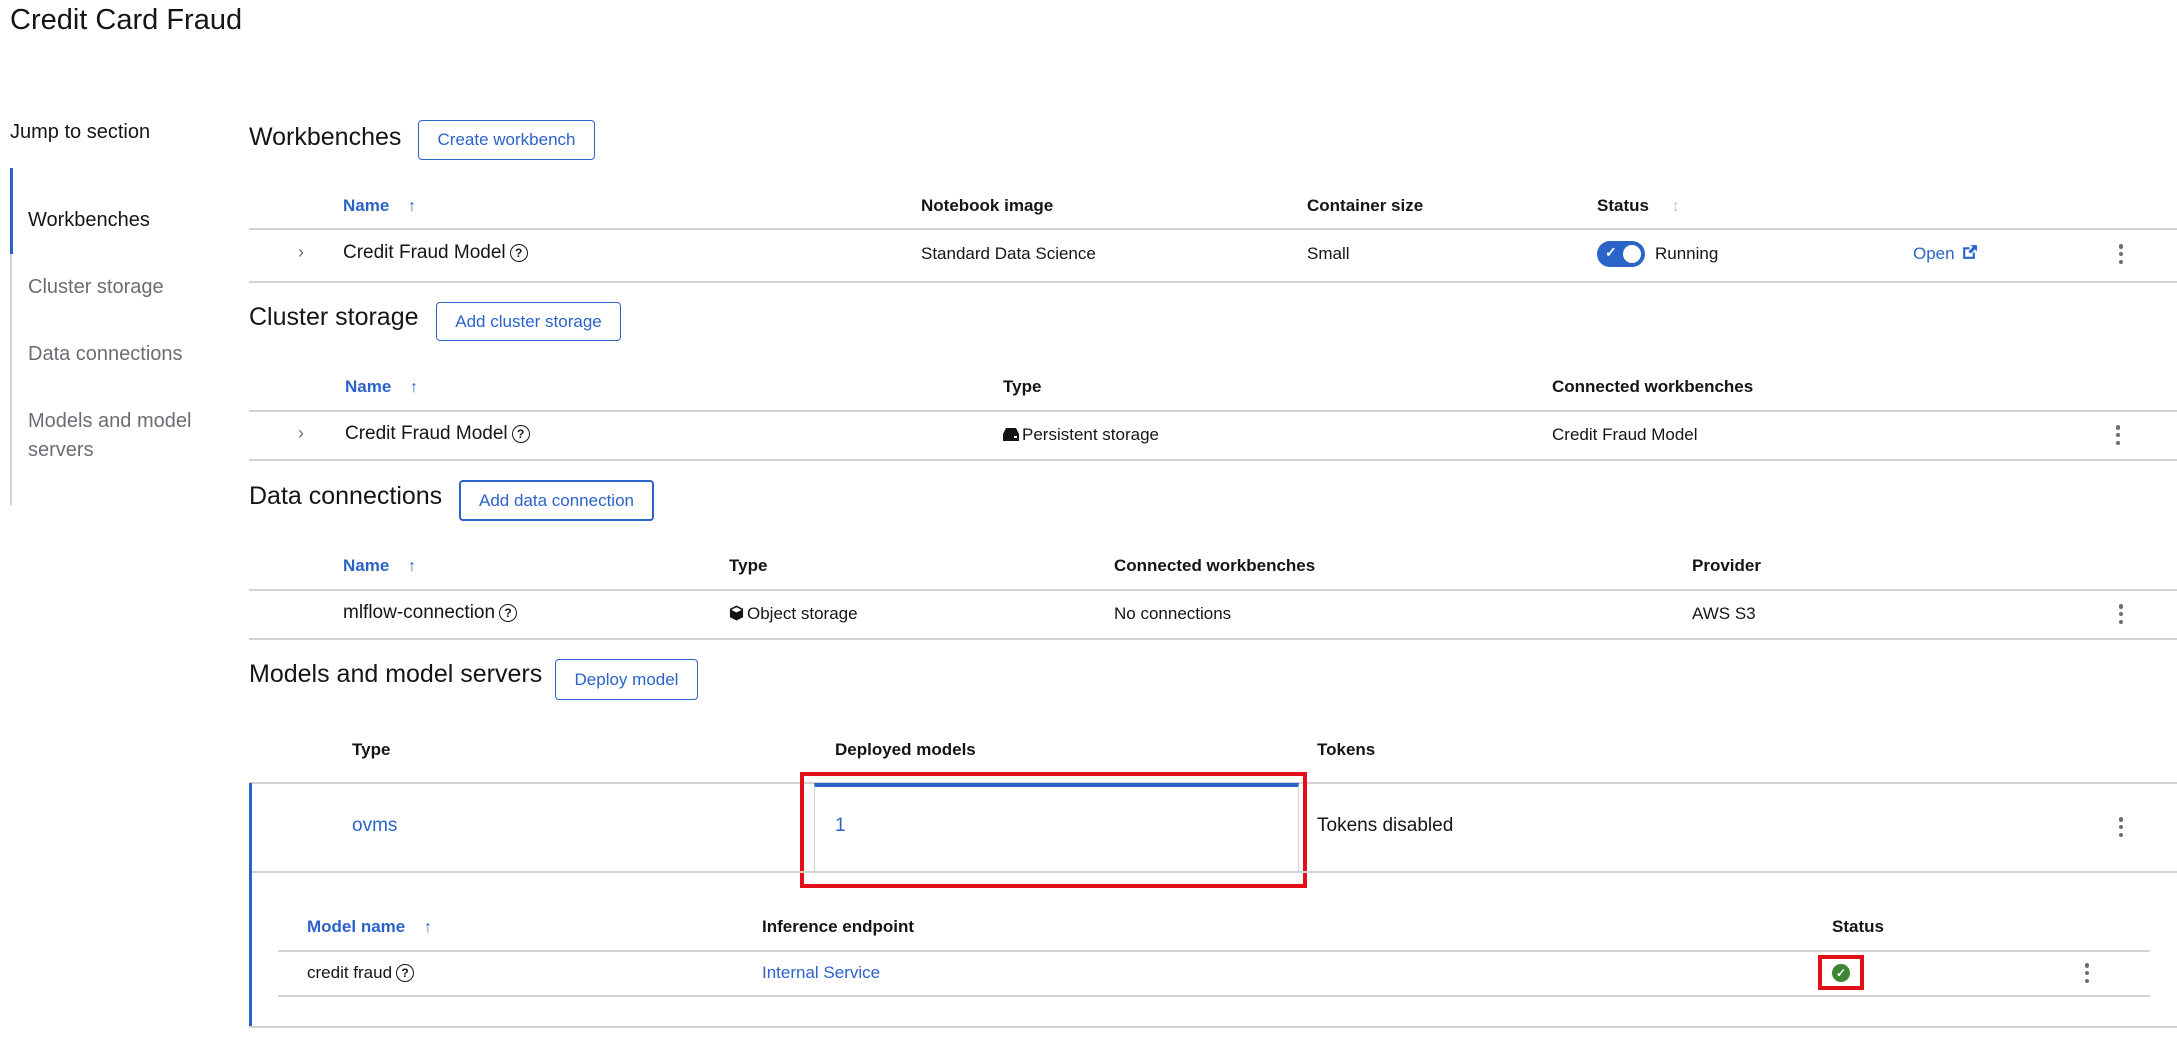 The image size is (2177, 1063). What do you see at coordinates (1385, 825) in the screenshot?
I see `model-server-tokens: Tokens disabled` at bounding box center [1385, 825].